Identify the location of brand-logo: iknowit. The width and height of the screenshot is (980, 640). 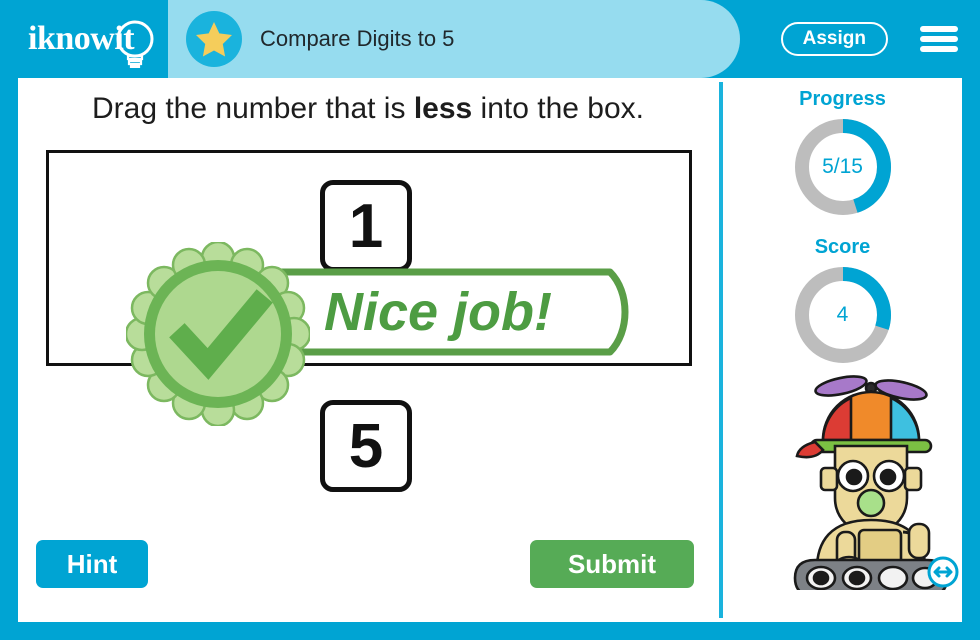
(99, 40).